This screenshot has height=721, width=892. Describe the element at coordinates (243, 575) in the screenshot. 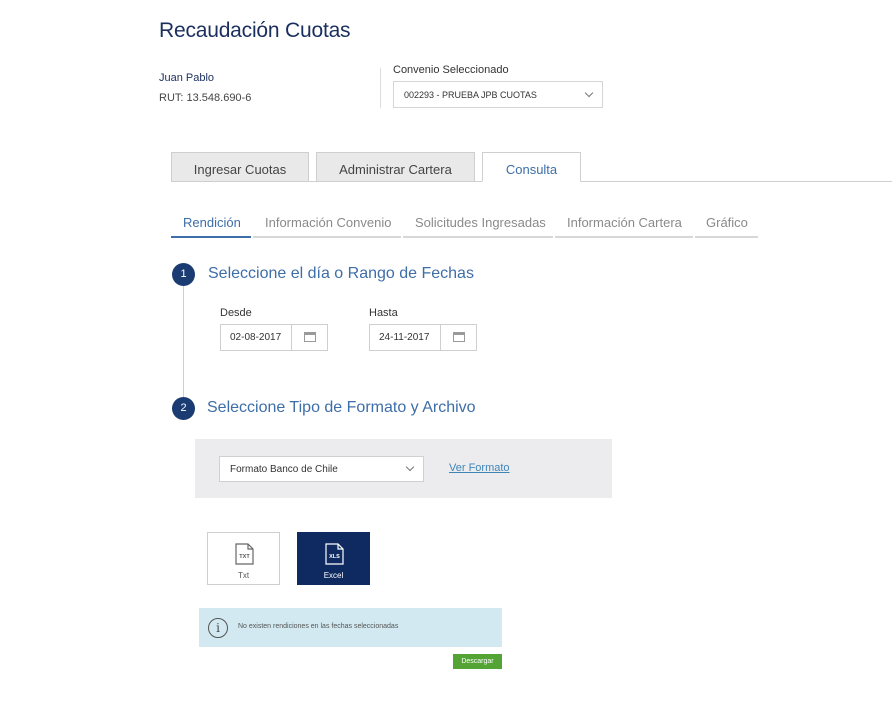

I see `txt-file-label: Txt` at that location.